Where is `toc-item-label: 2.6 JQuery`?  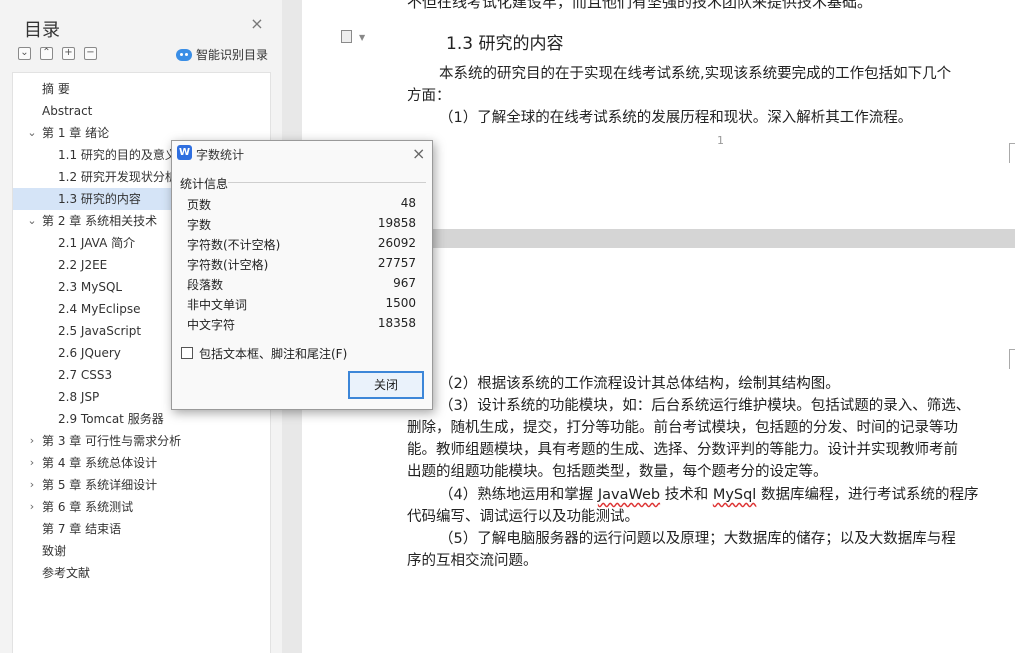
toc-item-label: 2.6 JQuery is located at coordinates (89, 353).